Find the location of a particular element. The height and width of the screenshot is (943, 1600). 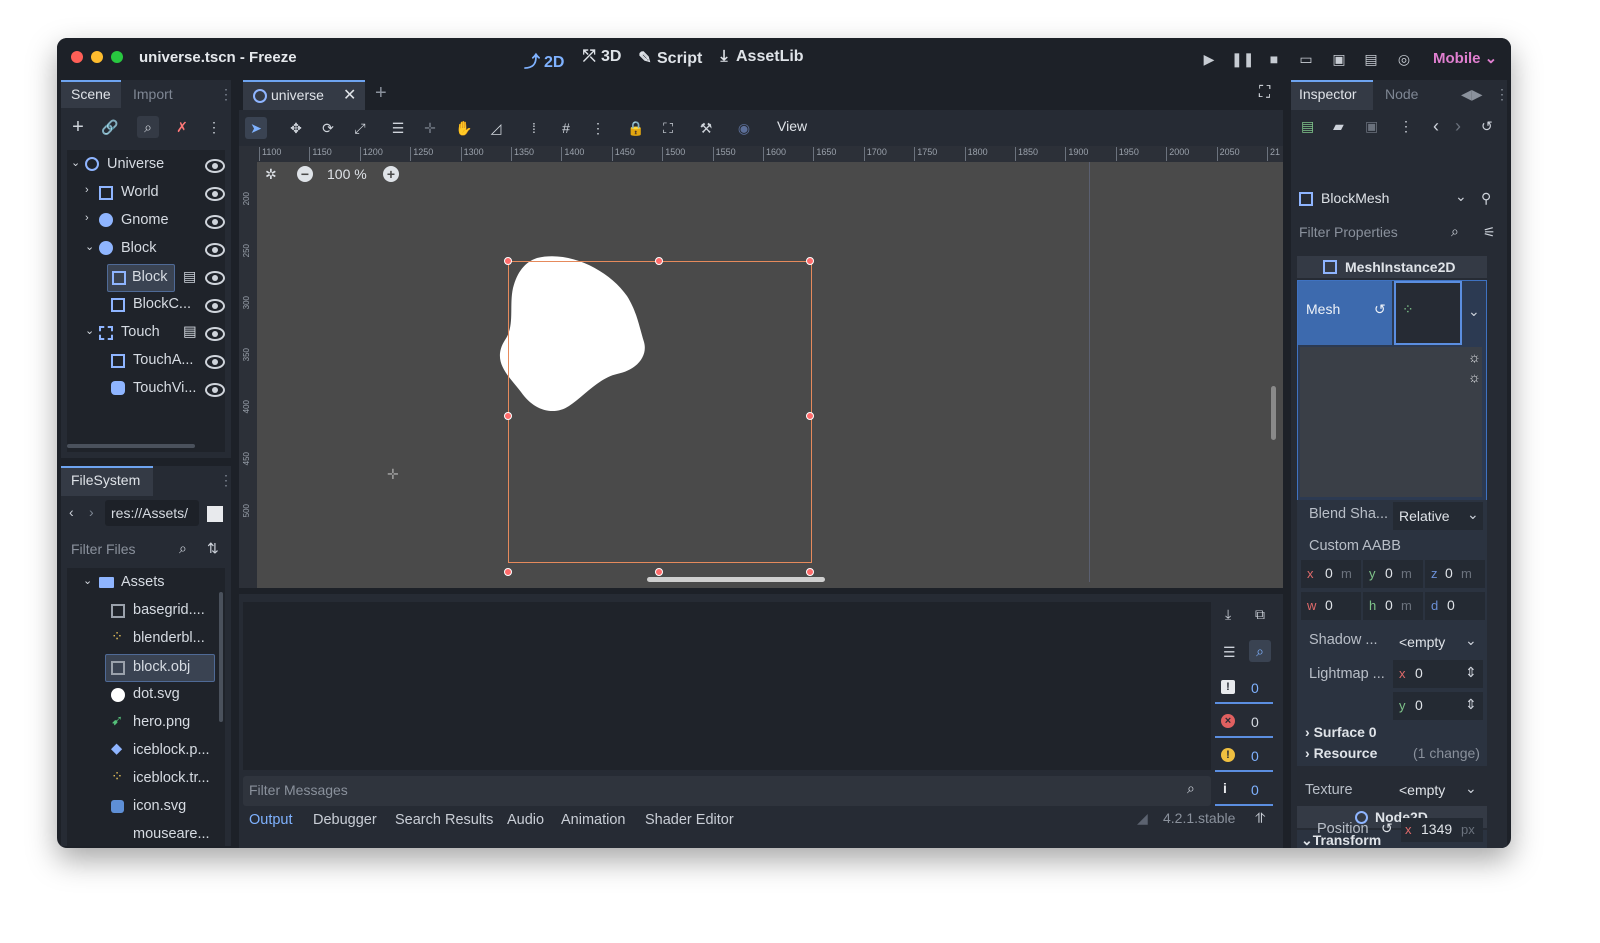

file-item: ➹ hero.png is located at coordinates (142, 724).